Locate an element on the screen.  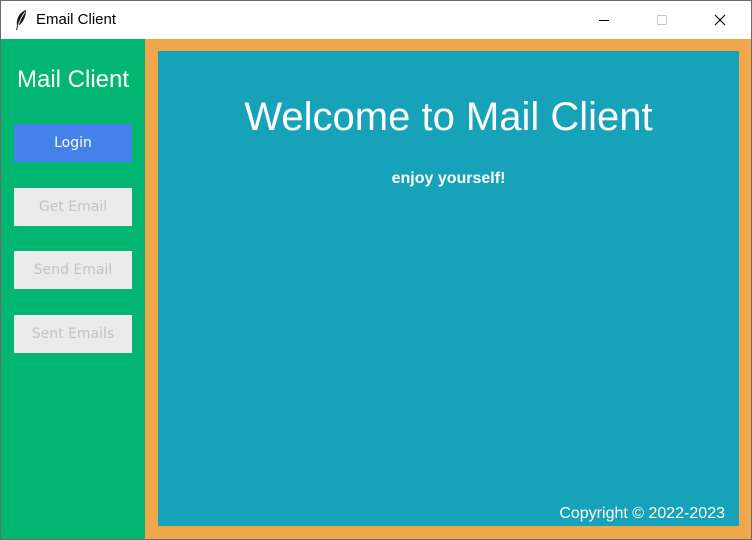
sent-emails-button: Sent Emails is located at coordinates (73, 334).